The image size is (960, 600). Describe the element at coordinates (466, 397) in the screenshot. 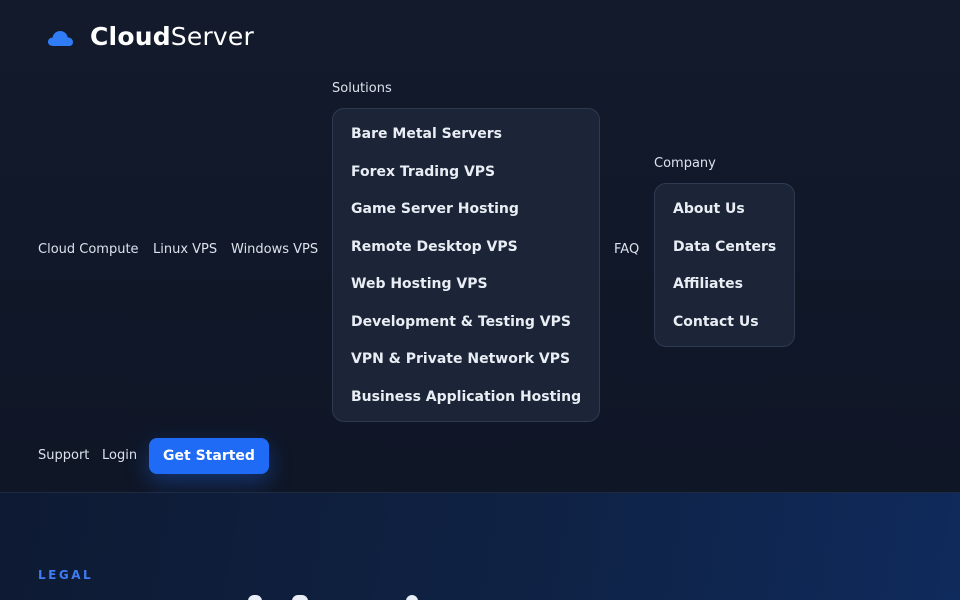

I see `solutions-item-business-apps: Business Application Hosting` at that location.